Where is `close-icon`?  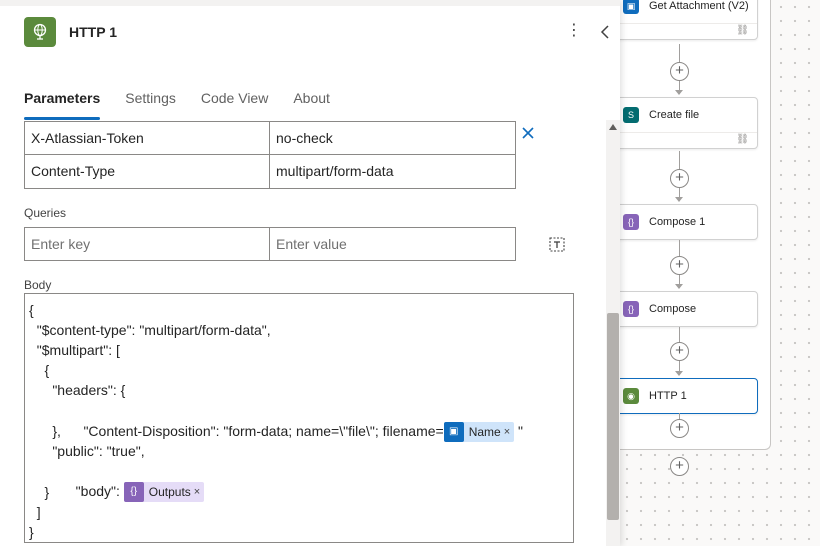
close-icon is located at coordinates (528, 133).